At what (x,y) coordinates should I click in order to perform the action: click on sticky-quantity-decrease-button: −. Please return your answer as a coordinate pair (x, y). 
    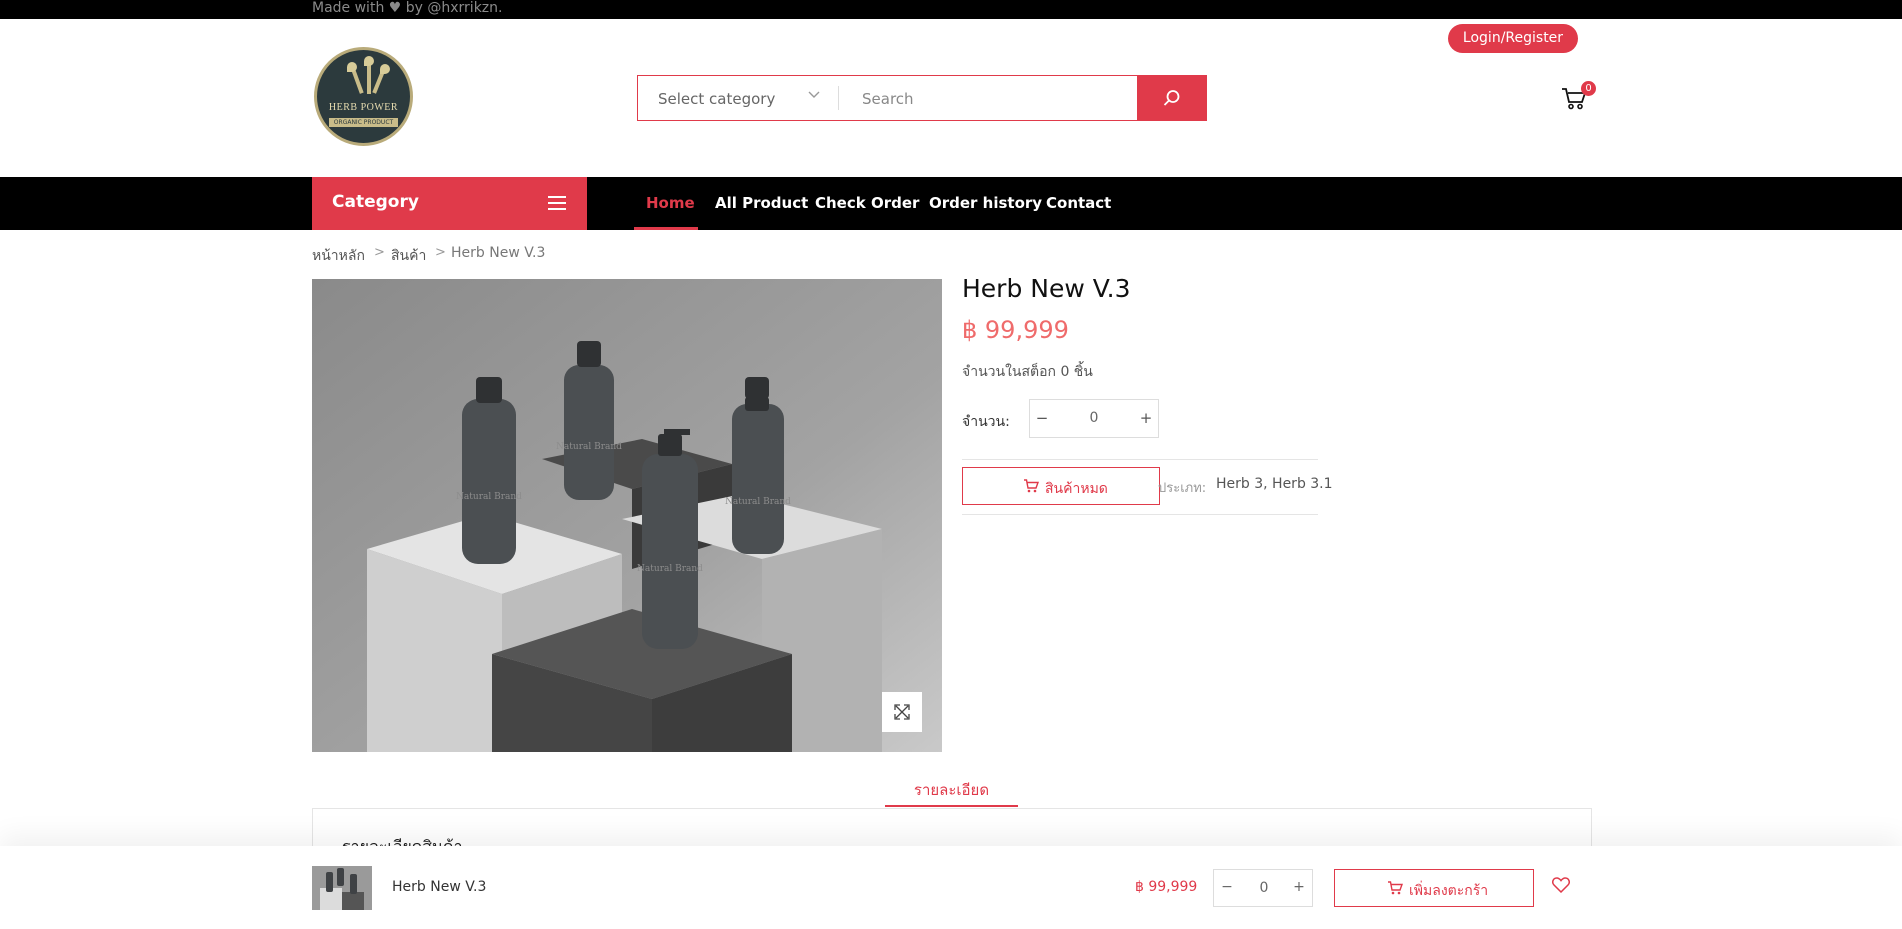
    Looking at the image, I should click on (1227, 887).